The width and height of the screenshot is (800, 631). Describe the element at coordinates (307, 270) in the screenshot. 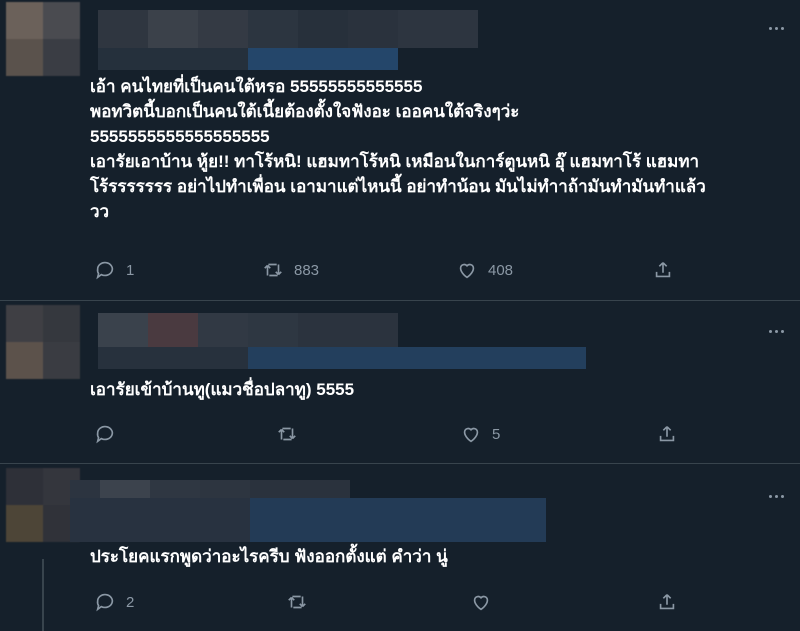

I see `retweet-count: 883` at that location.